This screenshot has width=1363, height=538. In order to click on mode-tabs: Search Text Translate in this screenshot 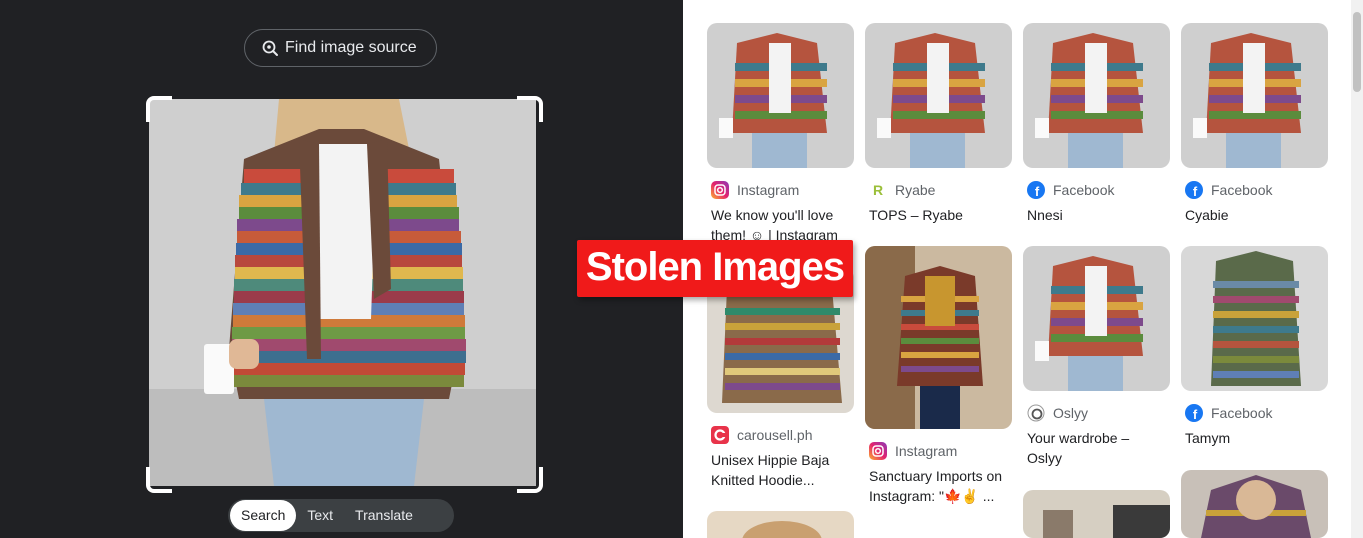, I will do `click(341, 515)`.